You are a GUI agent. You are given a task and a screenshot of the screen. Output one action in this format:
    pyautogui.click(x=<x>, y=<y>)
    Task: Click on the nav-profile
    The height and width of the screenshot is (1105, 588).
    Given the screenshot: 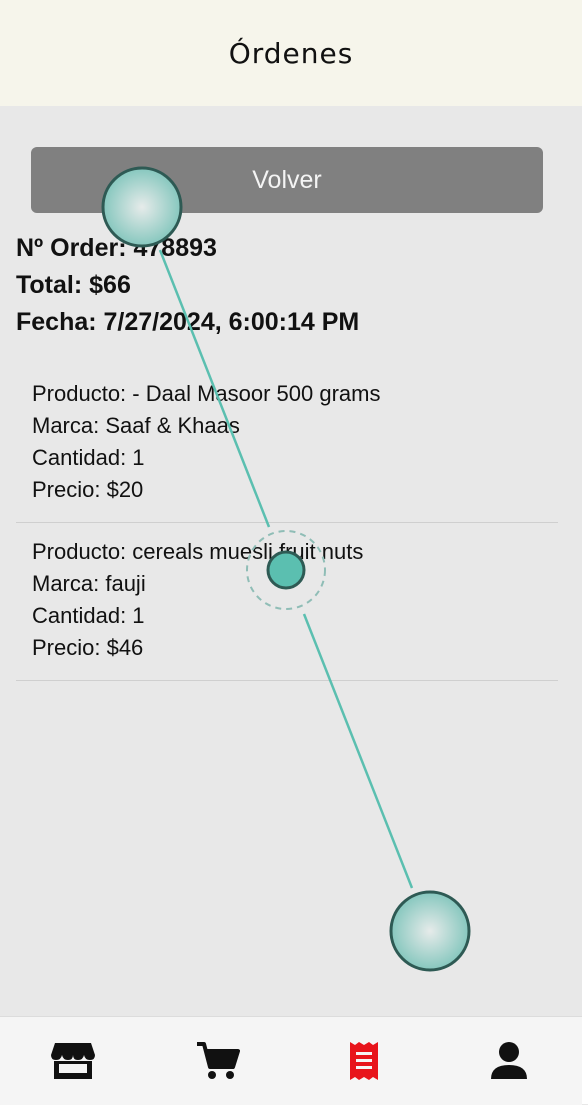 What is the action you would take?
    pyautogui.click(x=509, y=1061)
    